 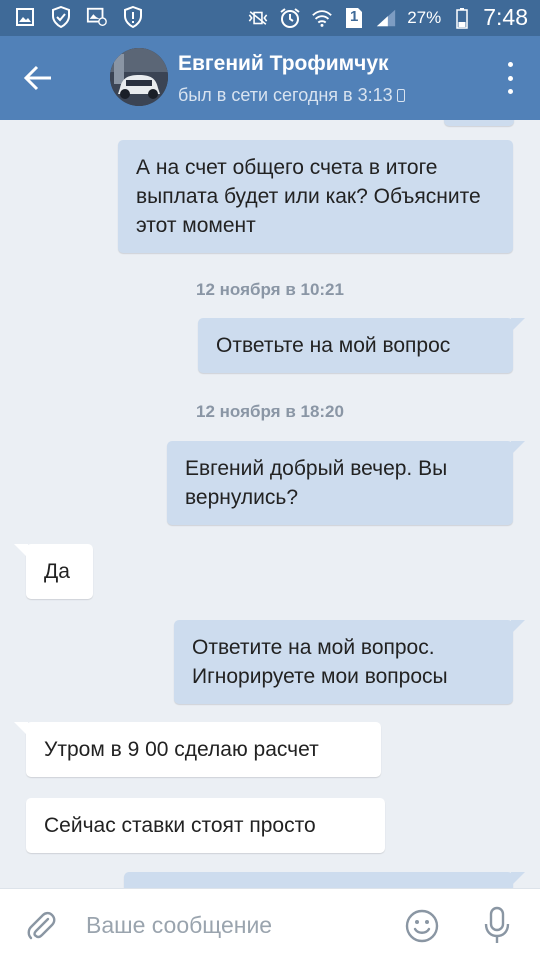 I want to click on status-bar: 1 27% 7:48, so click(x=270, y=18).